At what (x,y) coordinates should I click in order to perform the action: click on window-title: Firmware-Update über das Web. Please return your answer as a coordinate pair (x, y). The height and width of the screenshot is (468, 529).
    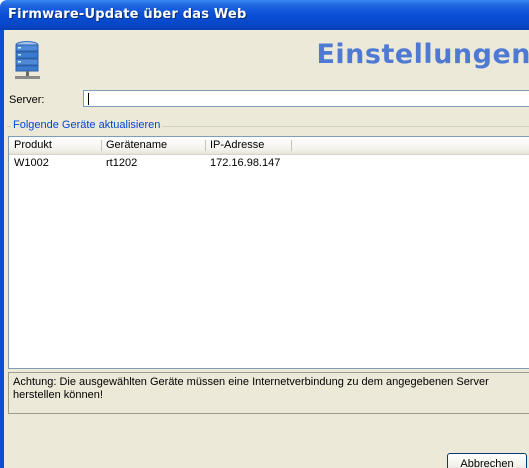
    Looking at the image, I should click on (127, 14).